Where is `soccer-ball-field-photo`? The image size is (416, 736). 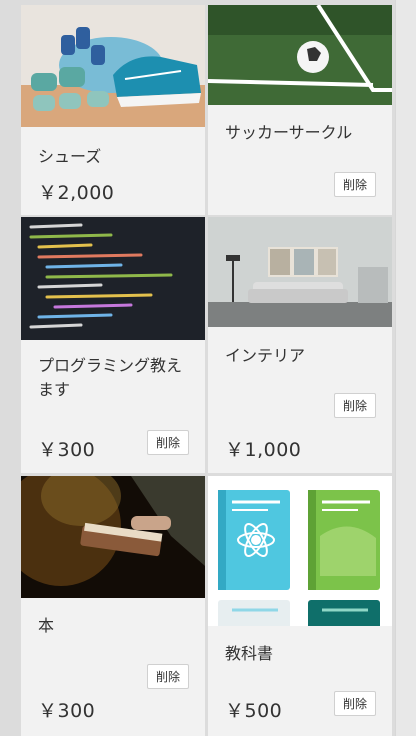
soccer-ball-field-photo is located at coordinates (300, 55).